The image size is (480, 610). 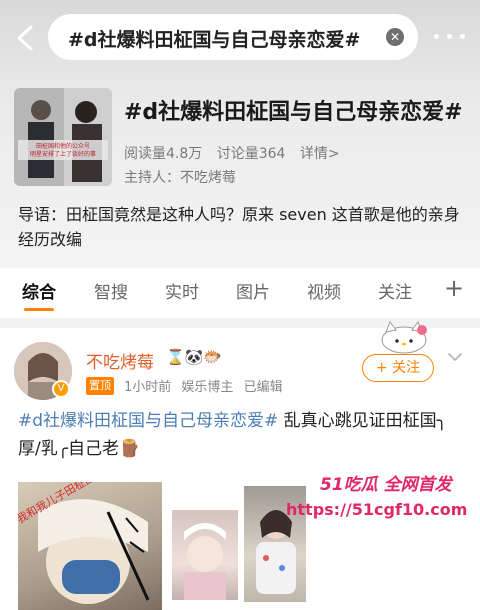 I want to click on chevron-down-icon, so click(x=455, y=357).